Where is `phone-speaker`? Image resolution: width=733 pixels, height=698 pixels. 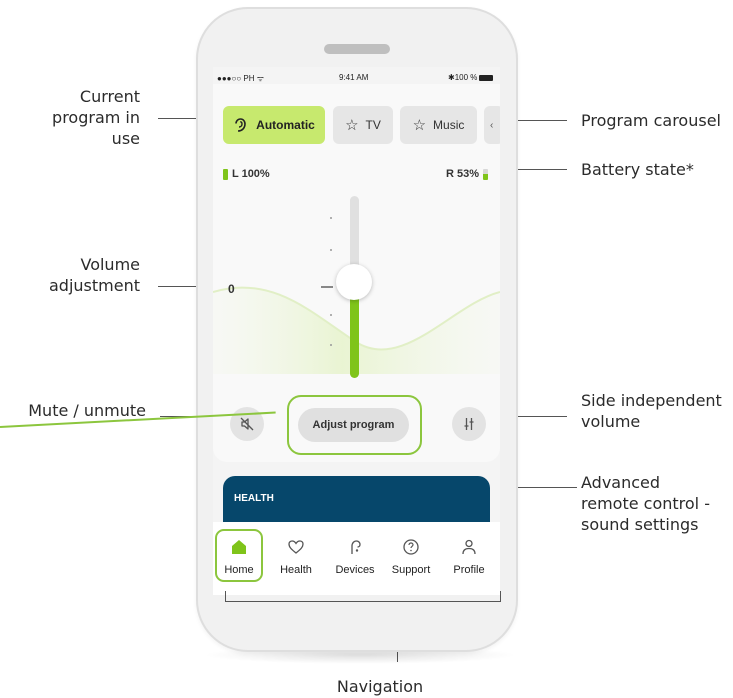 phone-speaker is located at coordinates (357, 49).